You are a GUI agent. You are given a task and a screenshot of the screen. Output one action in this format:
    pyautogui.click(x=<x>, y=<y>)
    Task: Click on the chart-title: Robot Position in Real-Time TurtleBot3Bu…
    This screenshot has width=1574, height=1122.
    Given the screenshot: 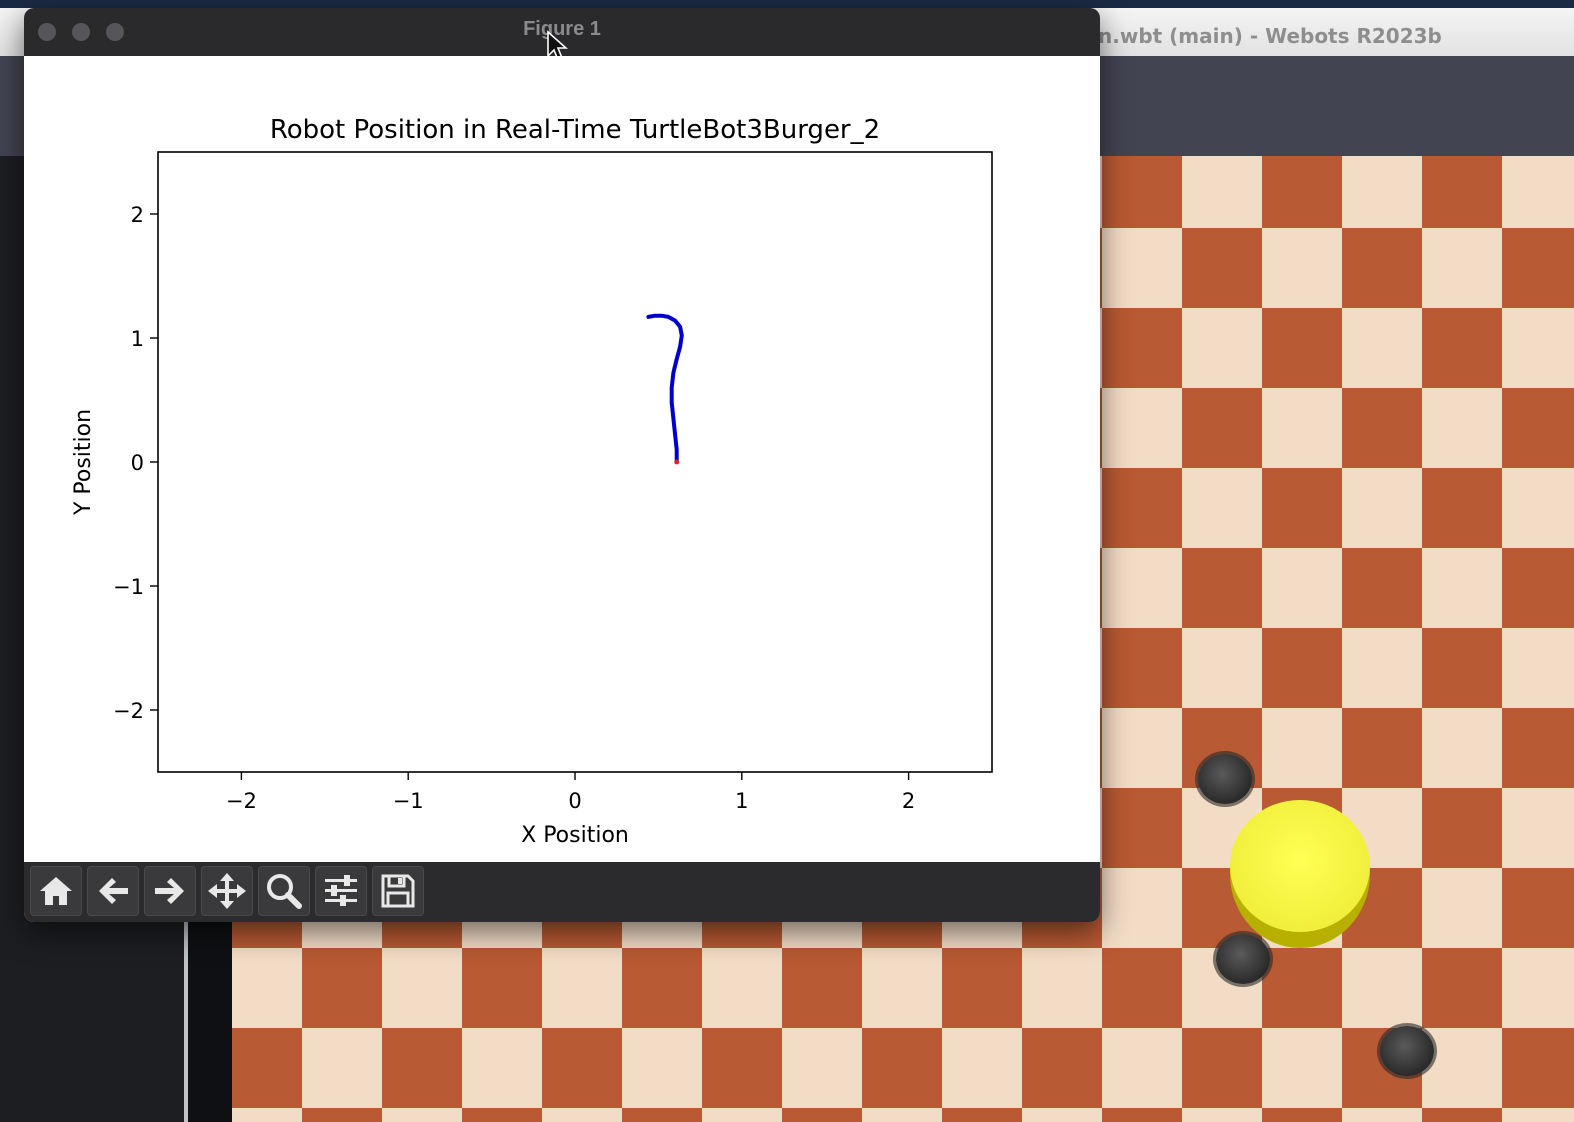 What is the action you would take?
    pyautogui.click(x=575, y=130)
    